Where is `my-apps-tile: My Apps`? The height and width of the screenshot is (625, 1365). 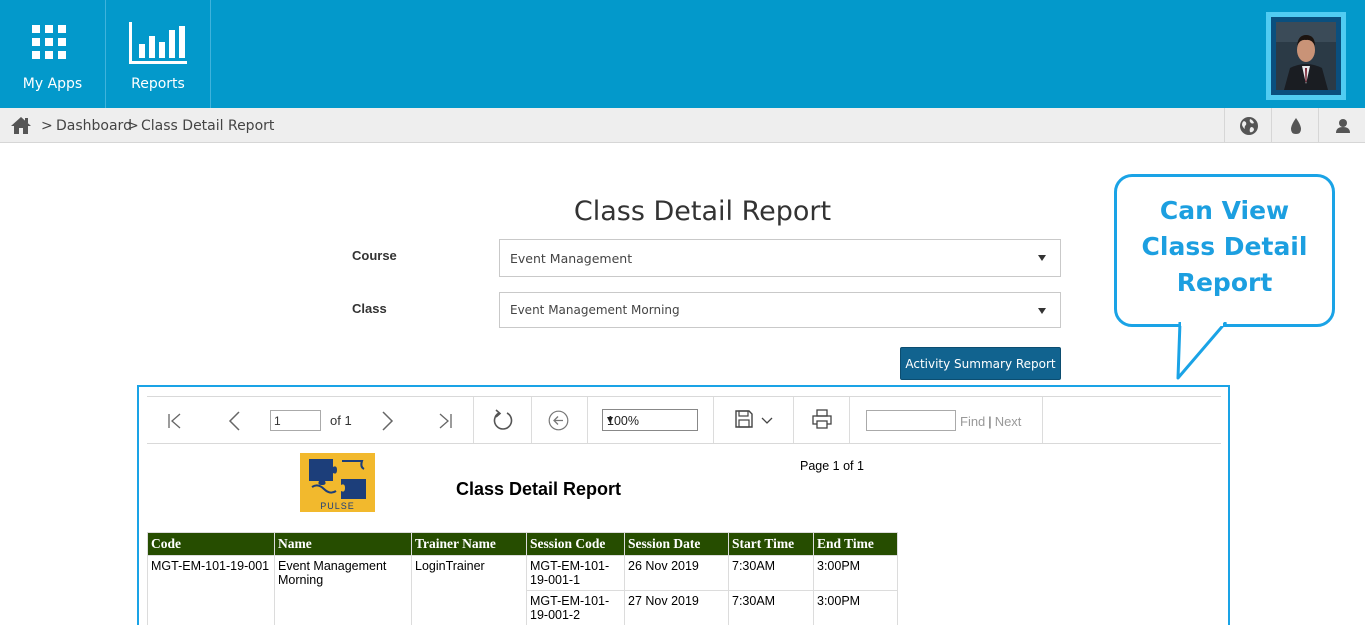 my-apps-tile: My Apps is located at coordinates (53, 54).